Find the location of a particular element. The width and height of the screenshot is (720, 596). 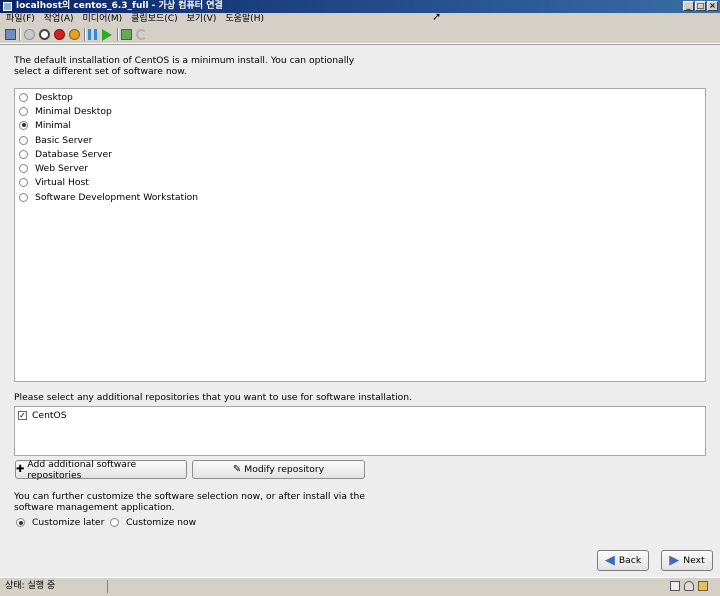

save-state-icon is located at coordinates (74, 34).